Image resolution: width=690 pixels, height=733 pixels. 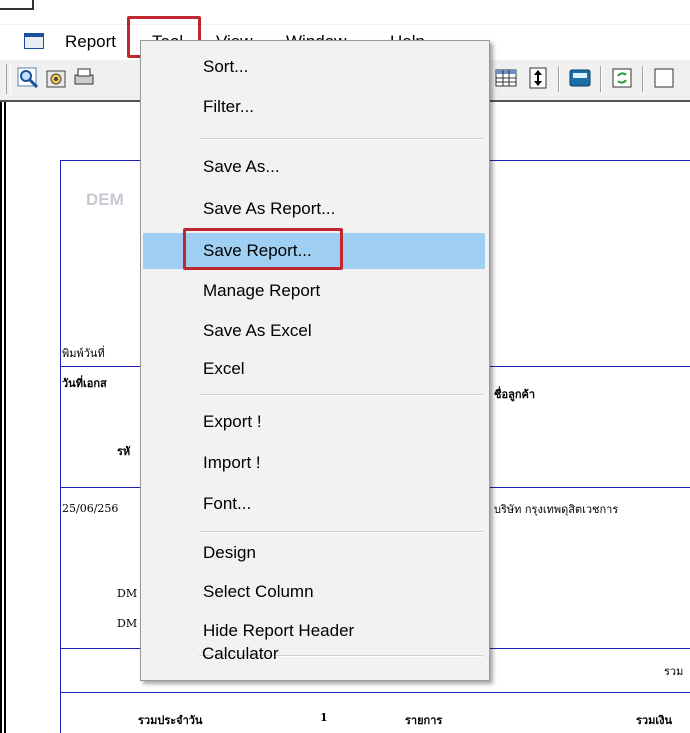 What do you see at coordinates (314, 422) in the screenshot?
I see `menu-item-export: Export !` at bounding box center [314, 422].